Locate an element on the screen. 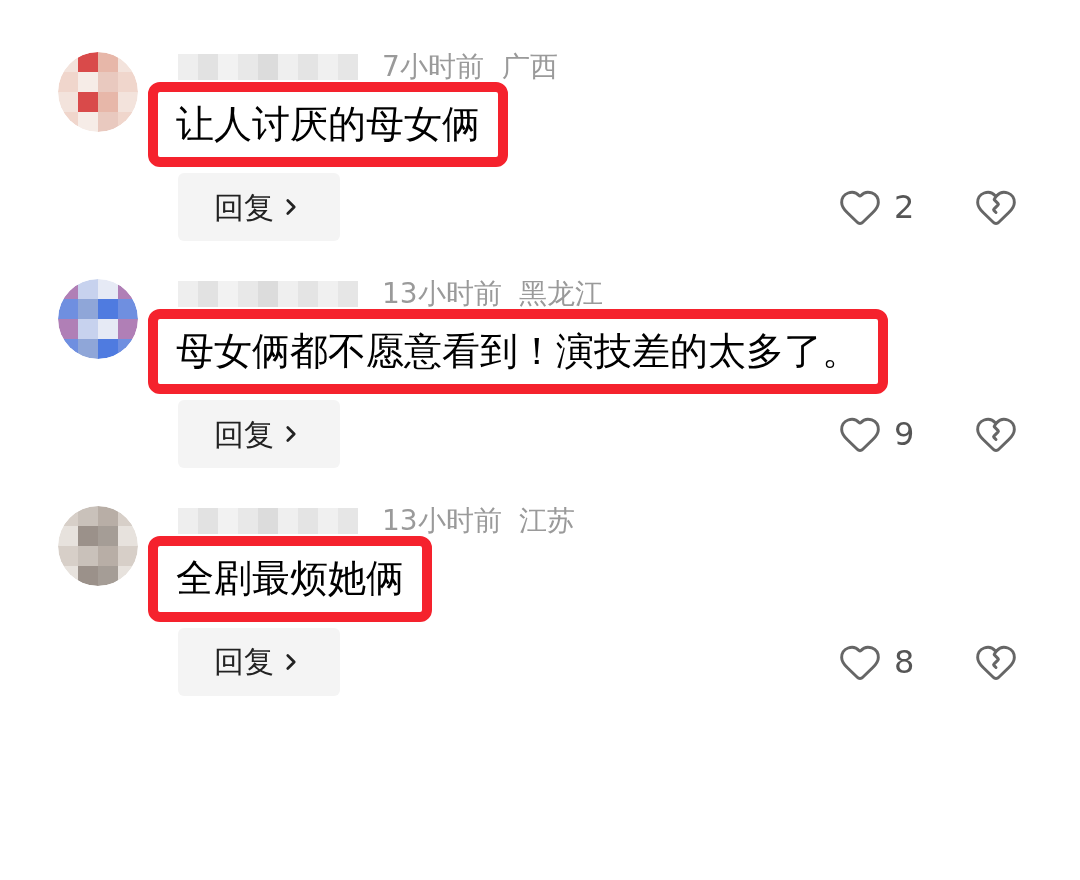 The height and width of the screenshot is (880, 1080). like-count: 2 is located at coordinates (905, 208).